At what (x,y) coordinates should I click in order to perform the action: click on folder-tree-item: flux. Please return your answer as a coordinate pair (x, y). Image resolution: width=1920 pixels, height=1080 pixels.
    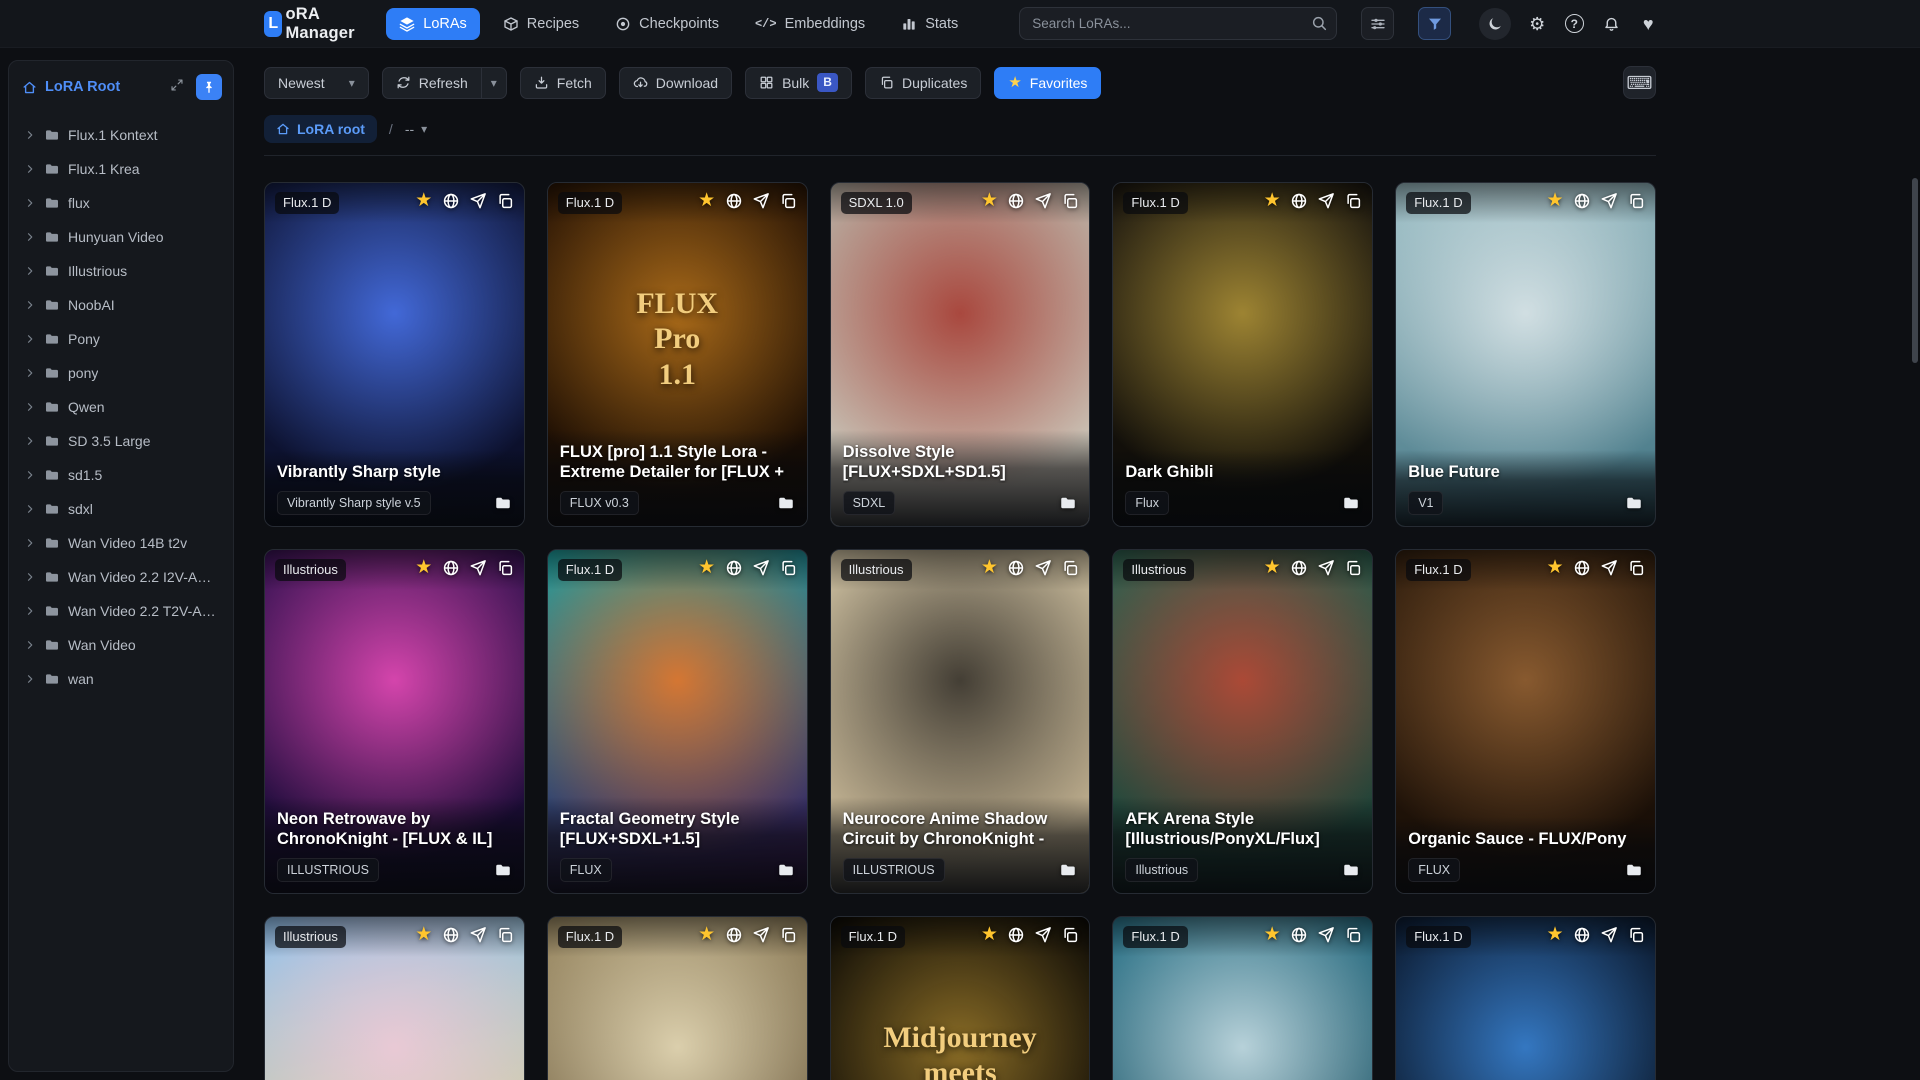
    Looking at the image, I should click on (121, 203).